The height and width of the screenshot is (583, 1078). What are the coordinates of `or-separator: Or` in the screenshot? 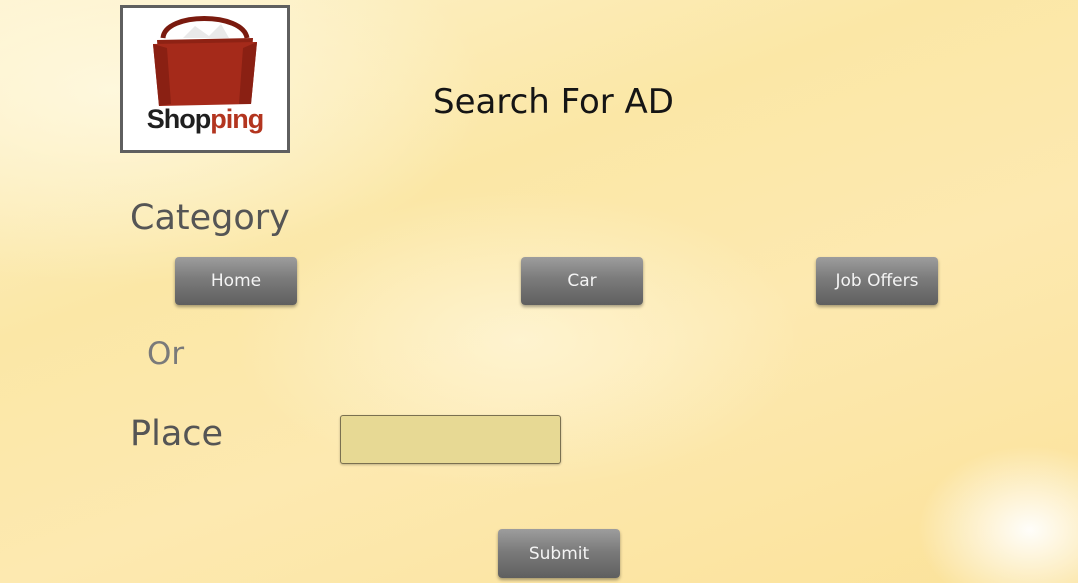 It's located at (166, 354).